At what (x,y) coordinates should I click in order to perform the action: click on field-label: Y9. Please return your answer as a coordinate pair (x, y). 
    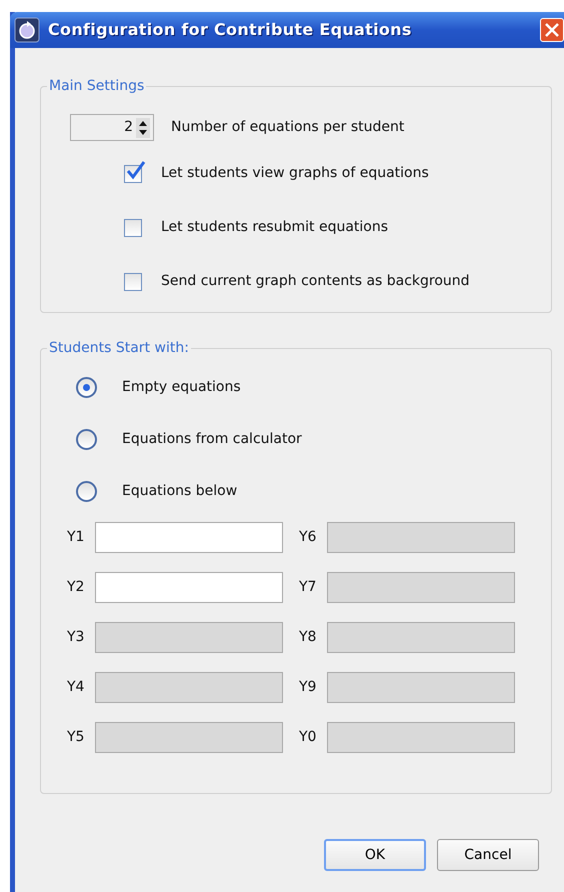
    Looking at the image, I should click on (308, 687).